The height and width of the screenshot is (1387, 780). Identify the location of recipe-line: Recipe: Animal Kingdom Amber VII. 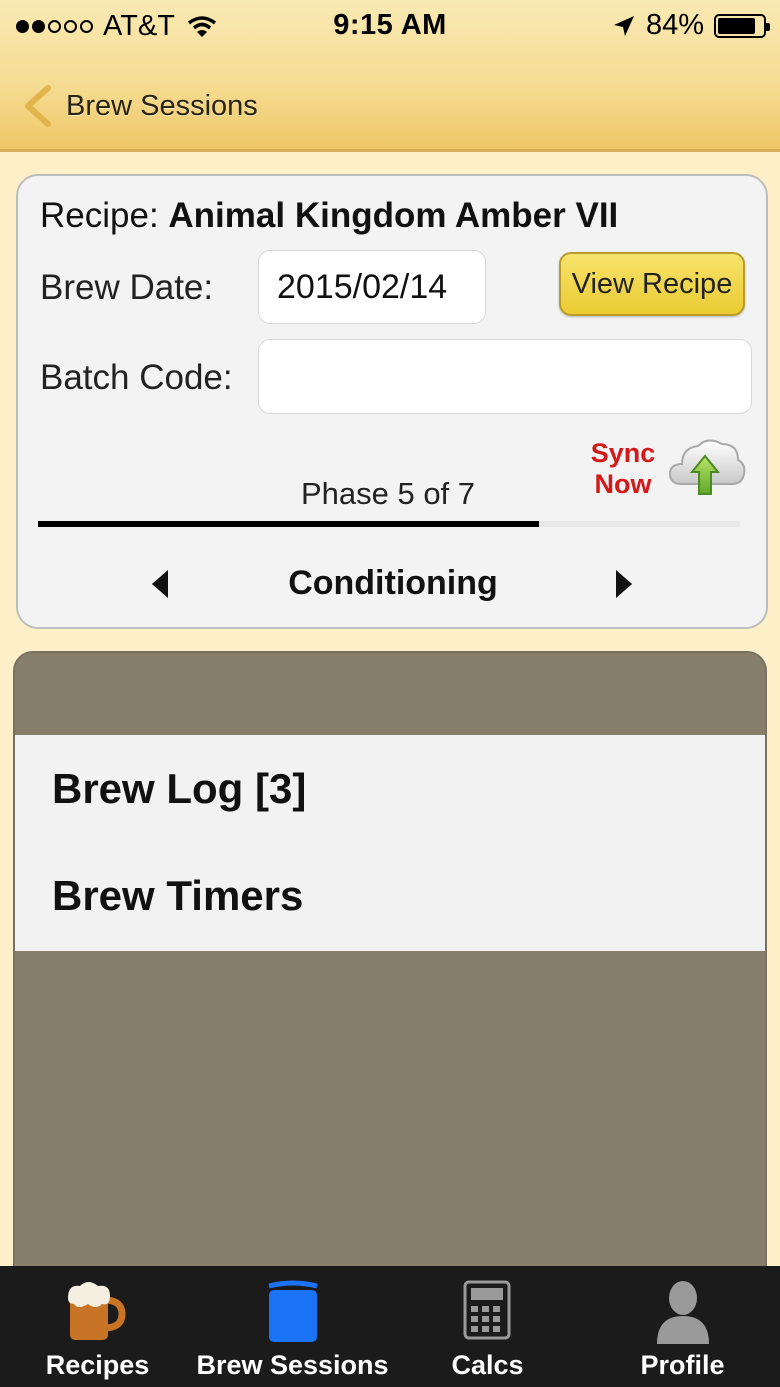
(329, 216).